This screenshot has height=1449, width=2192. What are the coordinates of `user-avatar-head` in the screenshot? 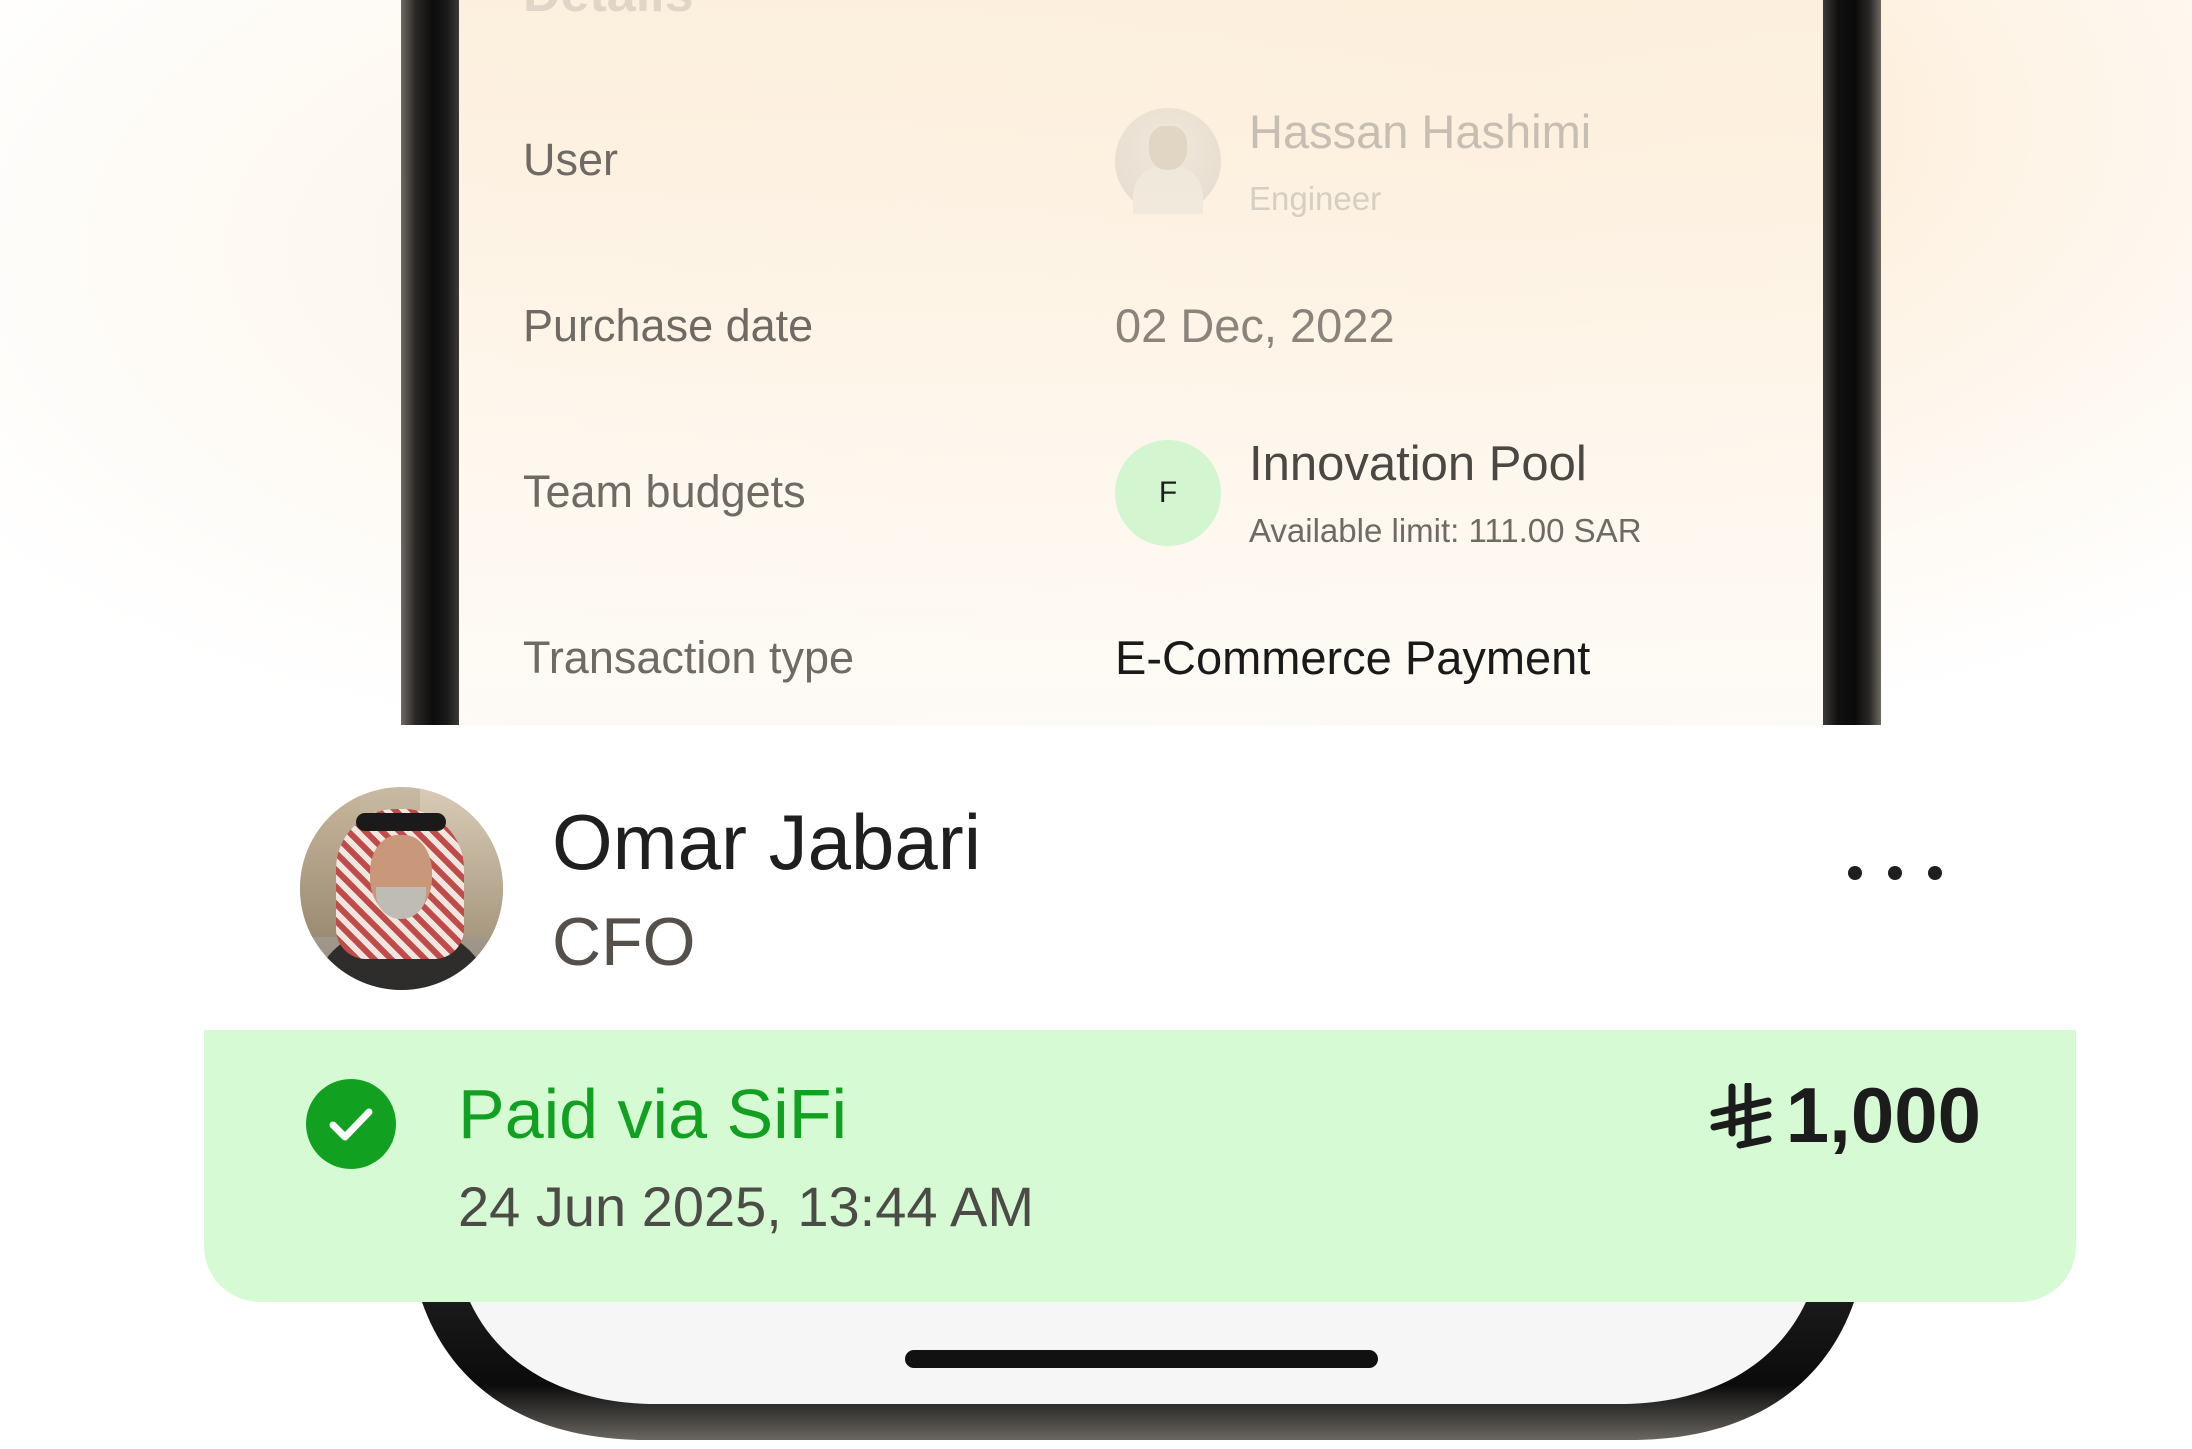 It's located at (1168, 148).